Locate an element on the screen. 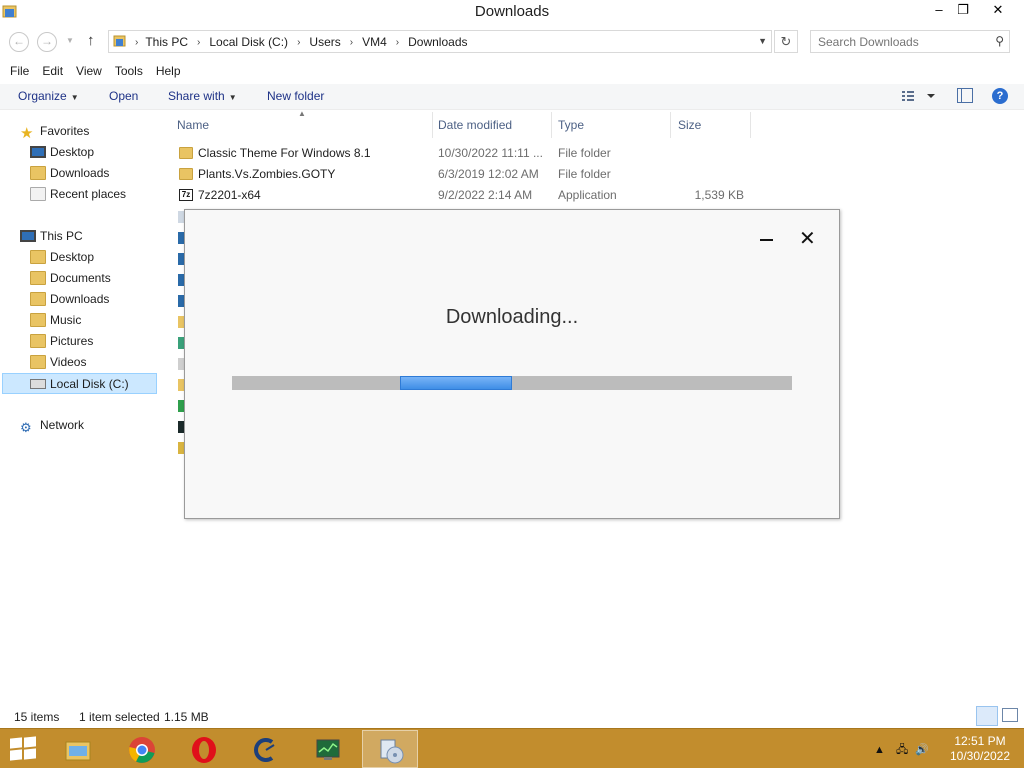  taskbar-ccleaner is located at coordinates (266, 749).